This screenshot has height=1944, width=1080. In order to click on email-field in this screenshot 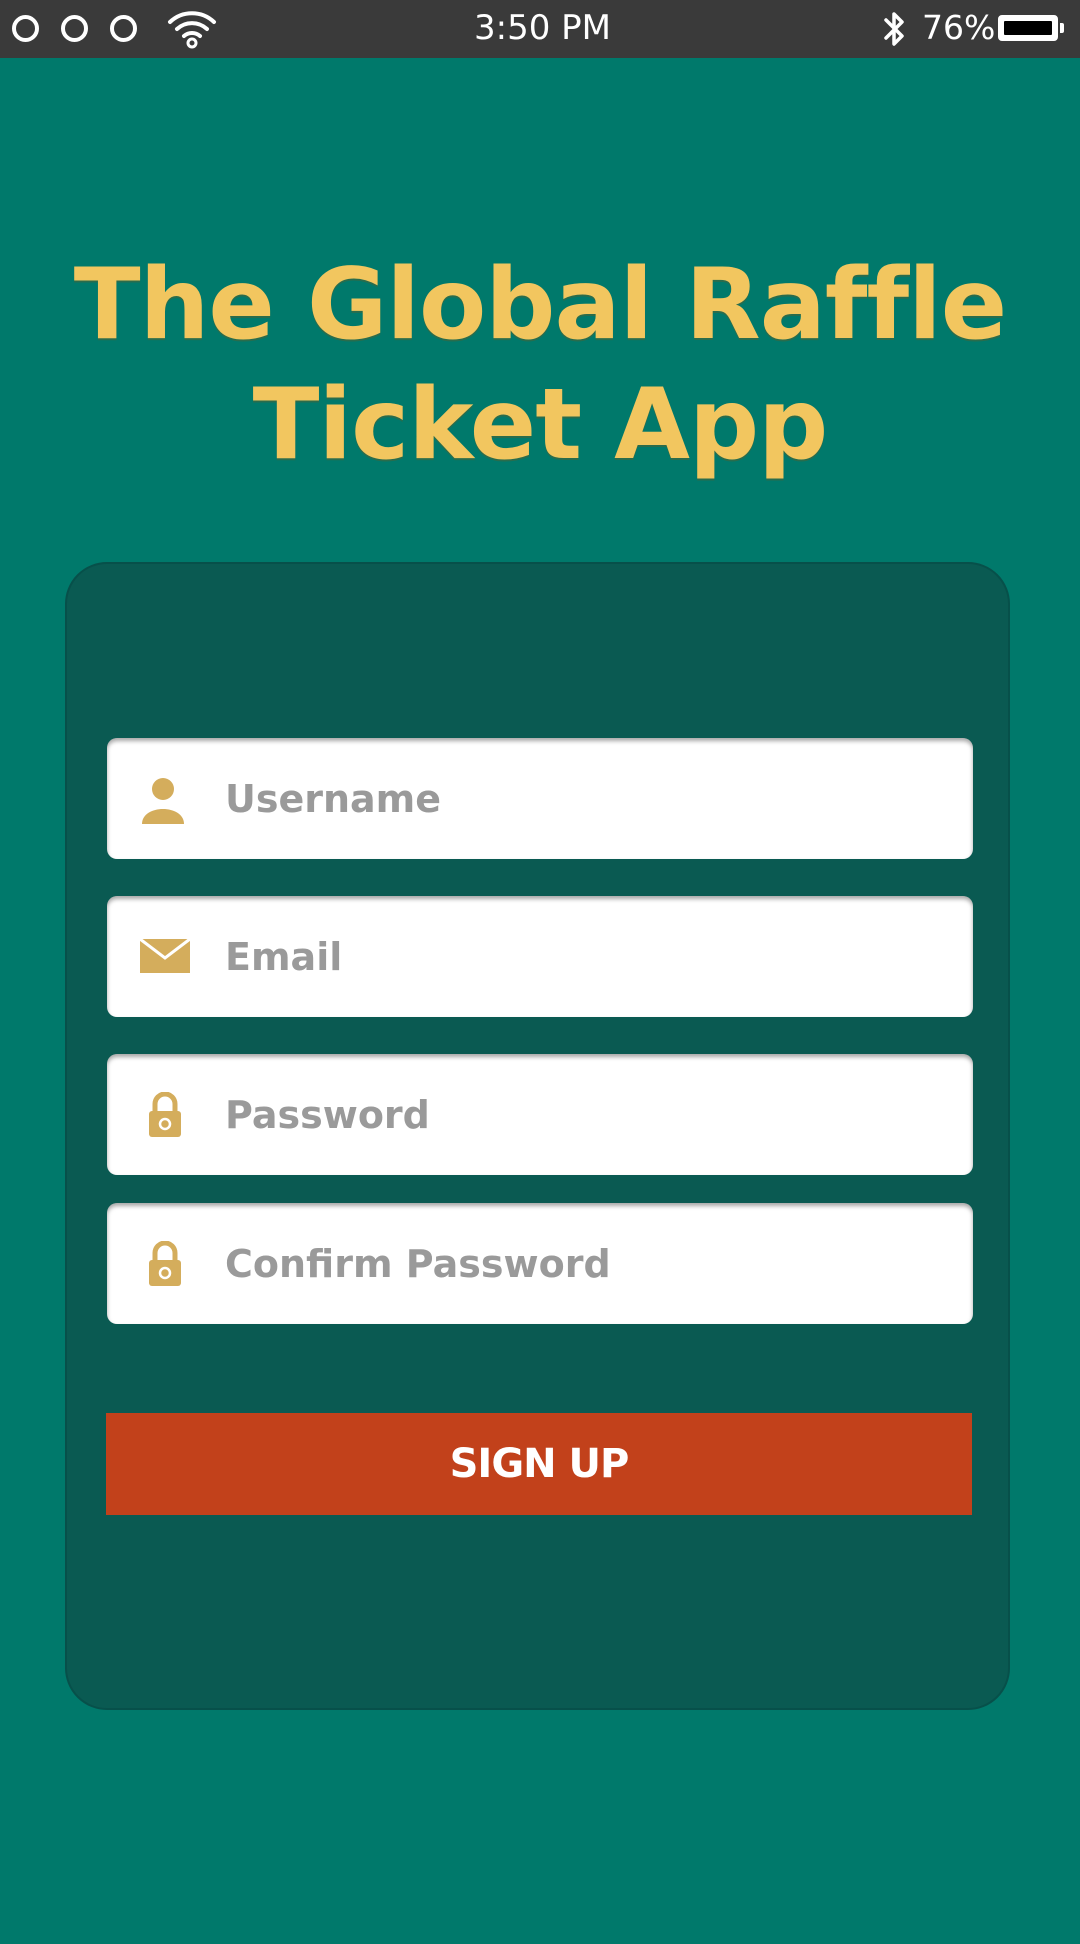, I will do `click(540, 956)`.